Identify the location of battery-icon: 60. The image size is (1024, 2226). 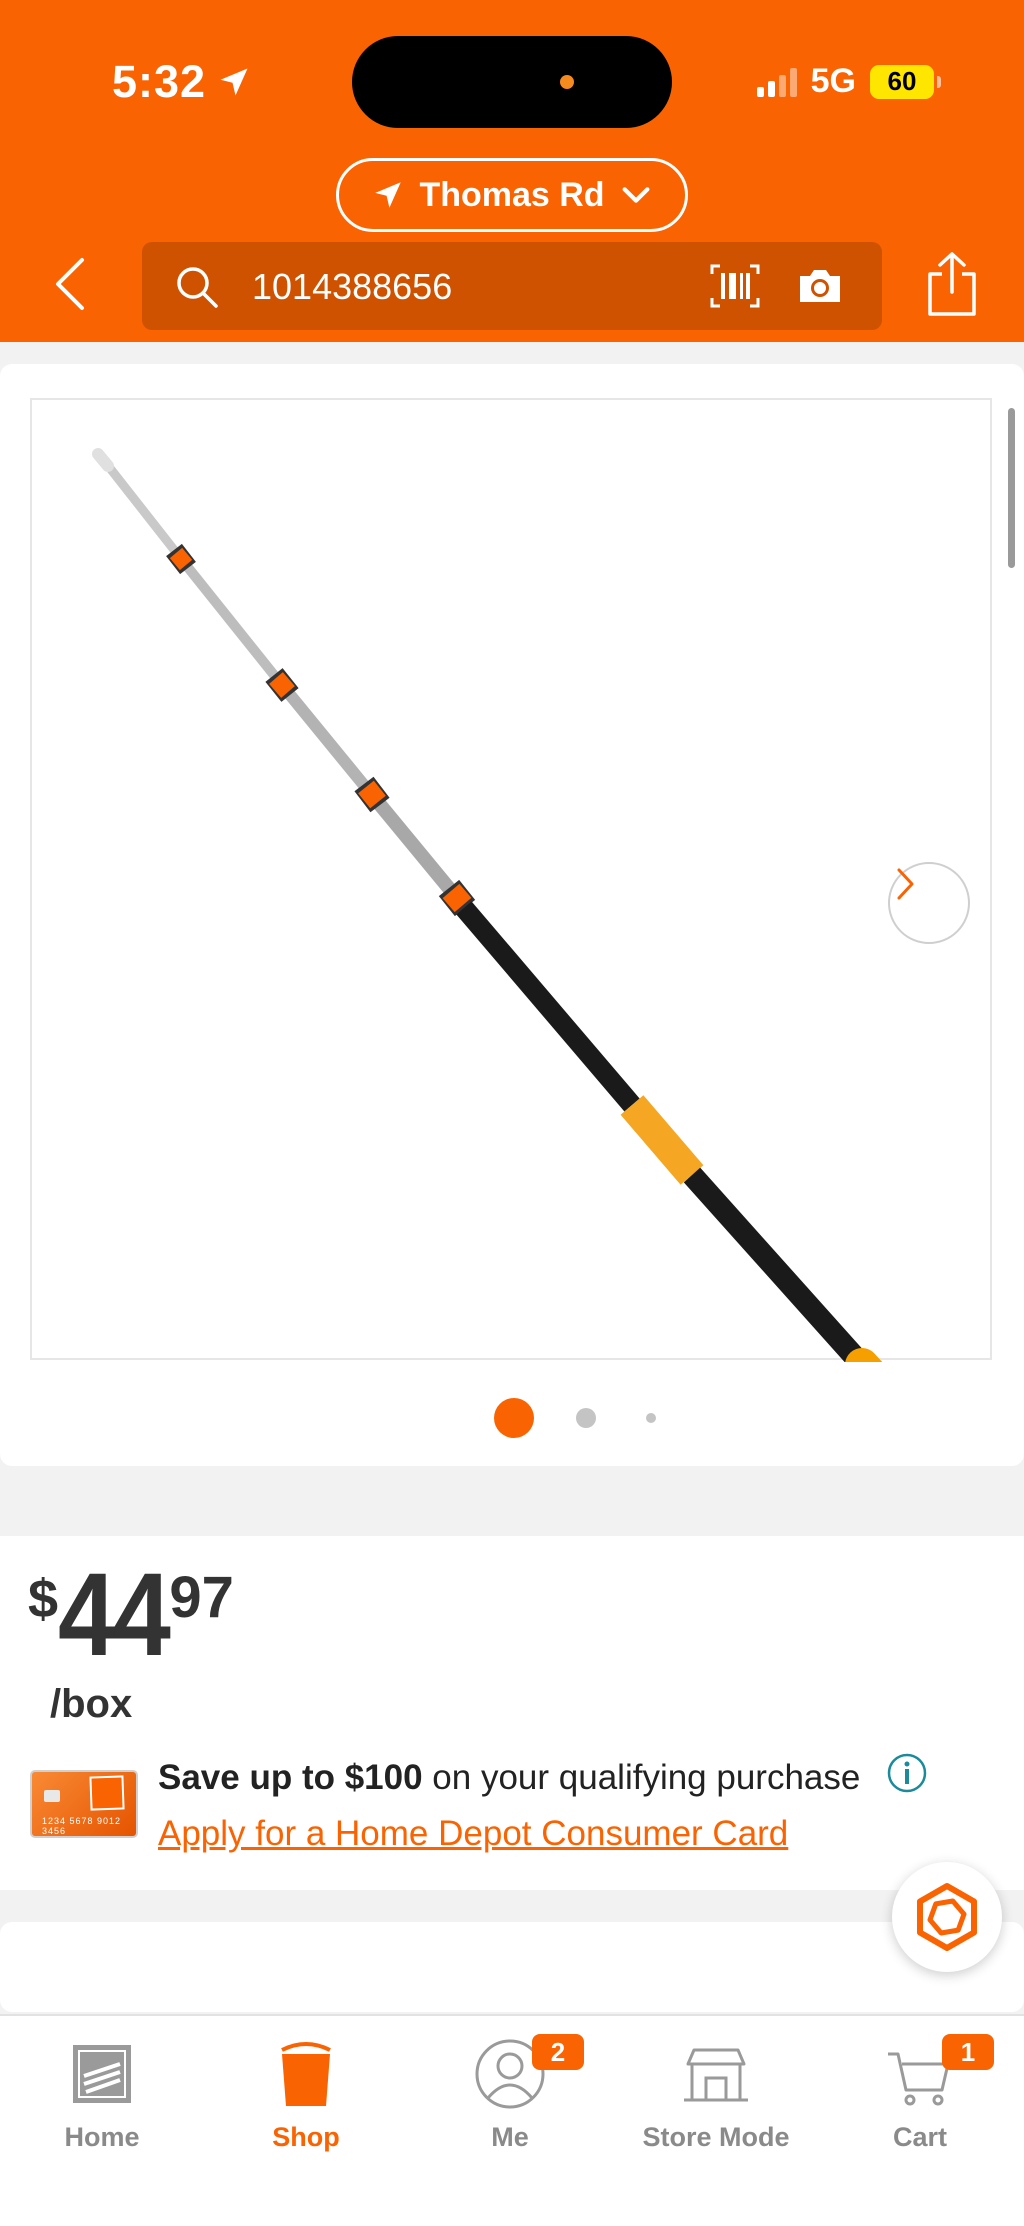
(905, 81).